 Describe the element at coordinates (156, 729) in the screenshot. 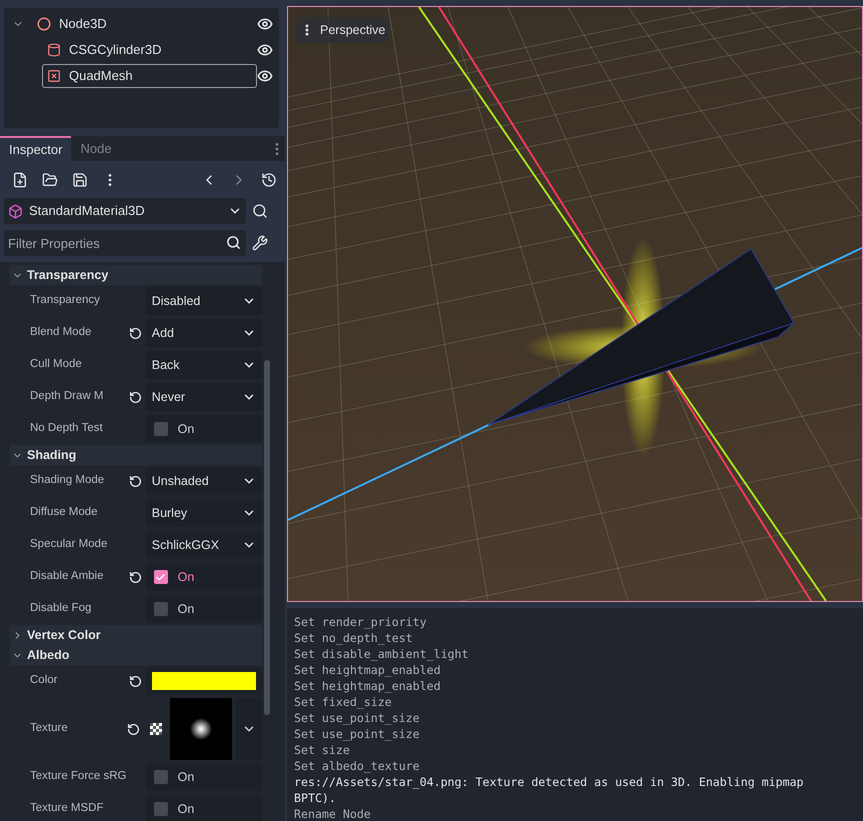

I see `checker-icon` at that location.